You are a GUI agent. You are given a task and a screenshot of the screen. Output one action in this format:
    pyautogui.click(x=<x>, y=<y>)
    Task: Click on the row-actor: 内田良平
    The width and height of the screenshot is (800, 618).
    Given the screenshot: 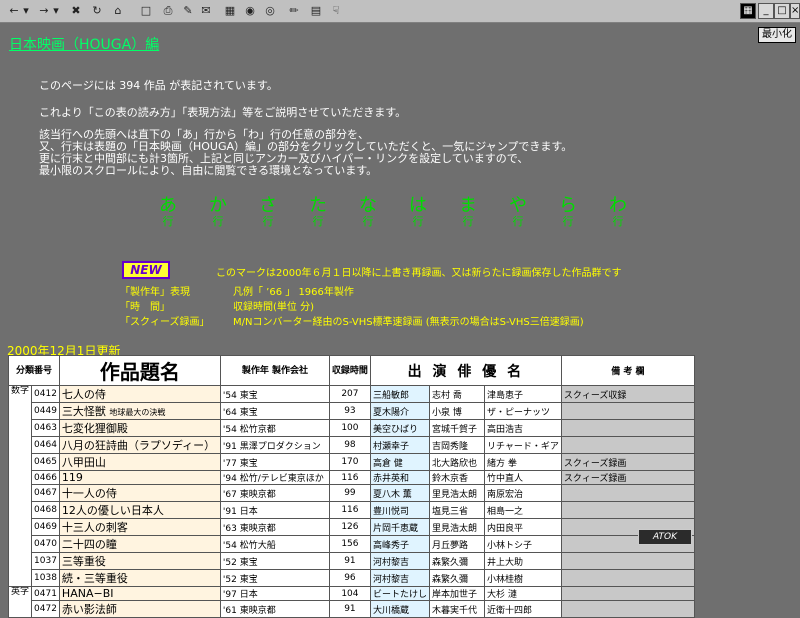 What is the action you would take?
    pyautogui.click(x=522, y=527)
    